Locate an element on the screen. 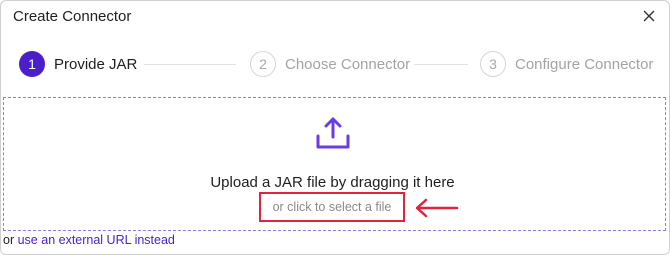 Image resolution: width=670 pixels, height=255 pixels. step-3-indicator: 3 is located at coordinates (493, 64).